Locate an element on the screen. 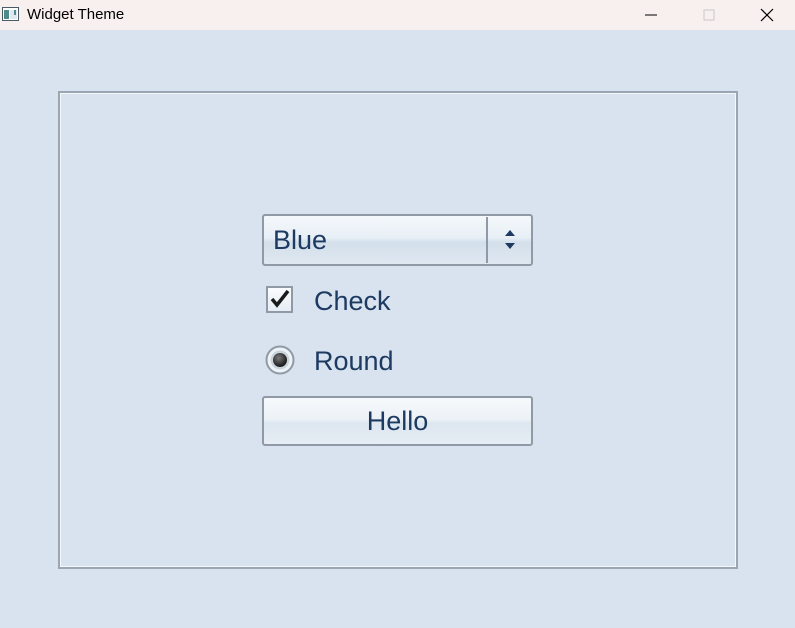  maximize-icon is located at coordinates (709, 15).